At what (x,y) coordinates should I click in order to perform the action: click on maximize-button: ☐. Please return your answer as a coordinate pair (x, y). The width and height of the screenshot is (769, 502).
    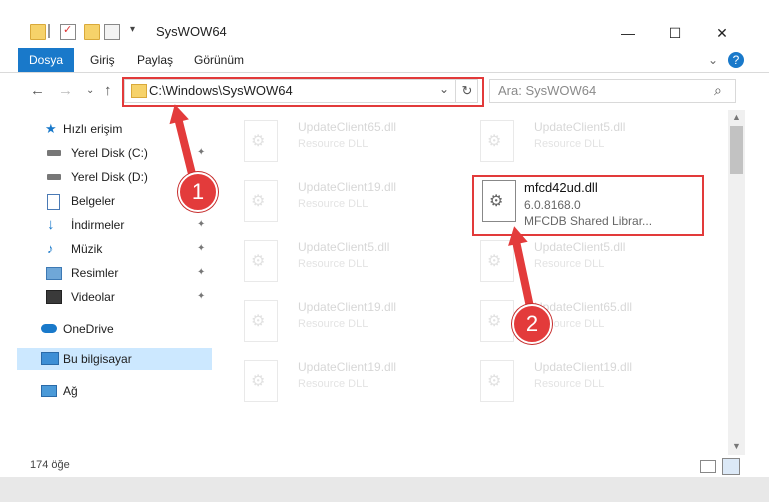
    Looking at the image, I should click on (675, 33).